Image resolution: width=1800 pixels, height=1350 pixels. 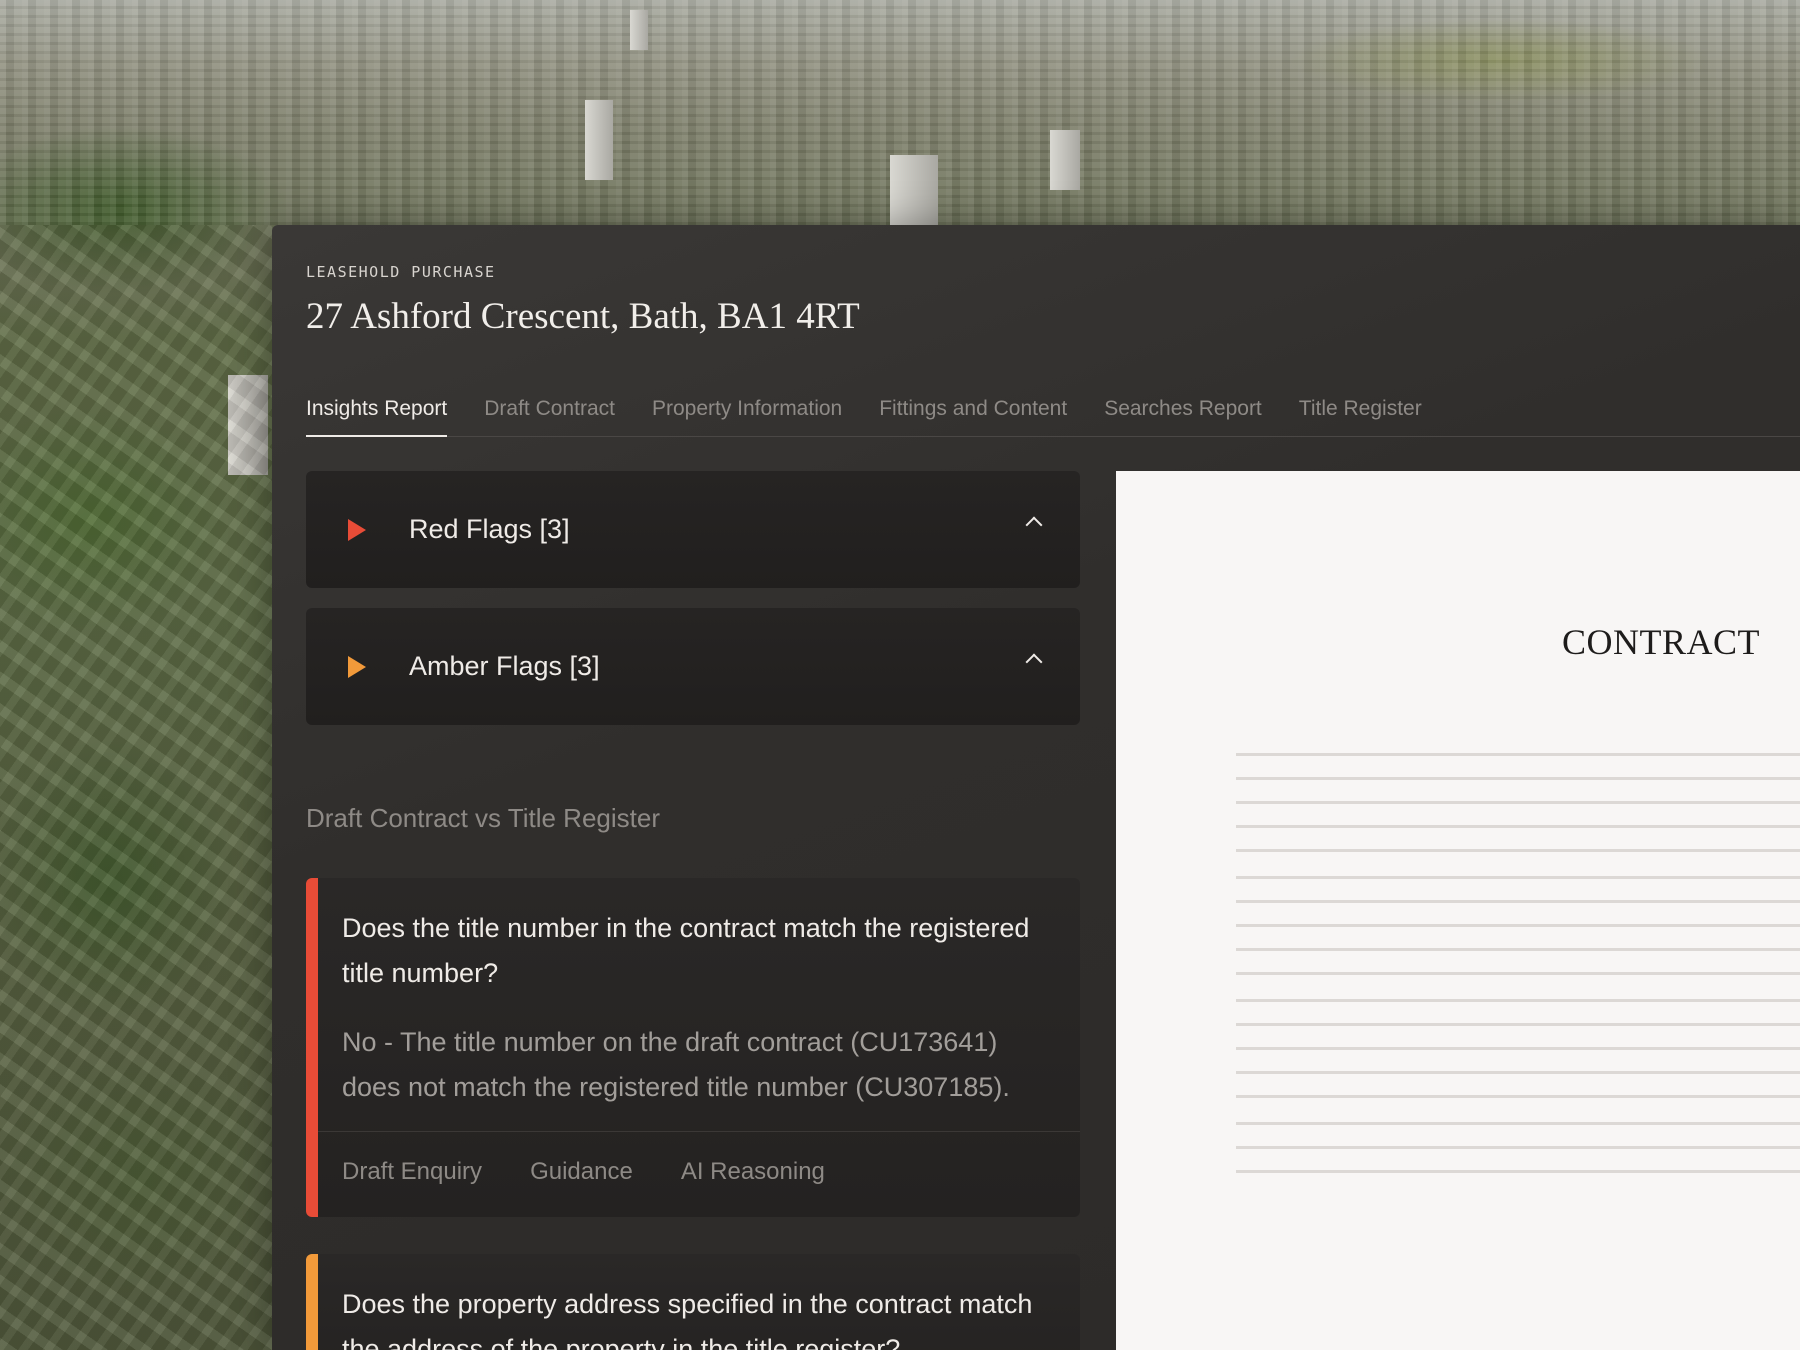 What do you see at coordinates (549, 414) in the screenshot?
I see `tab-draft-contract: Draft Contract` at bounding box center [549, 414].